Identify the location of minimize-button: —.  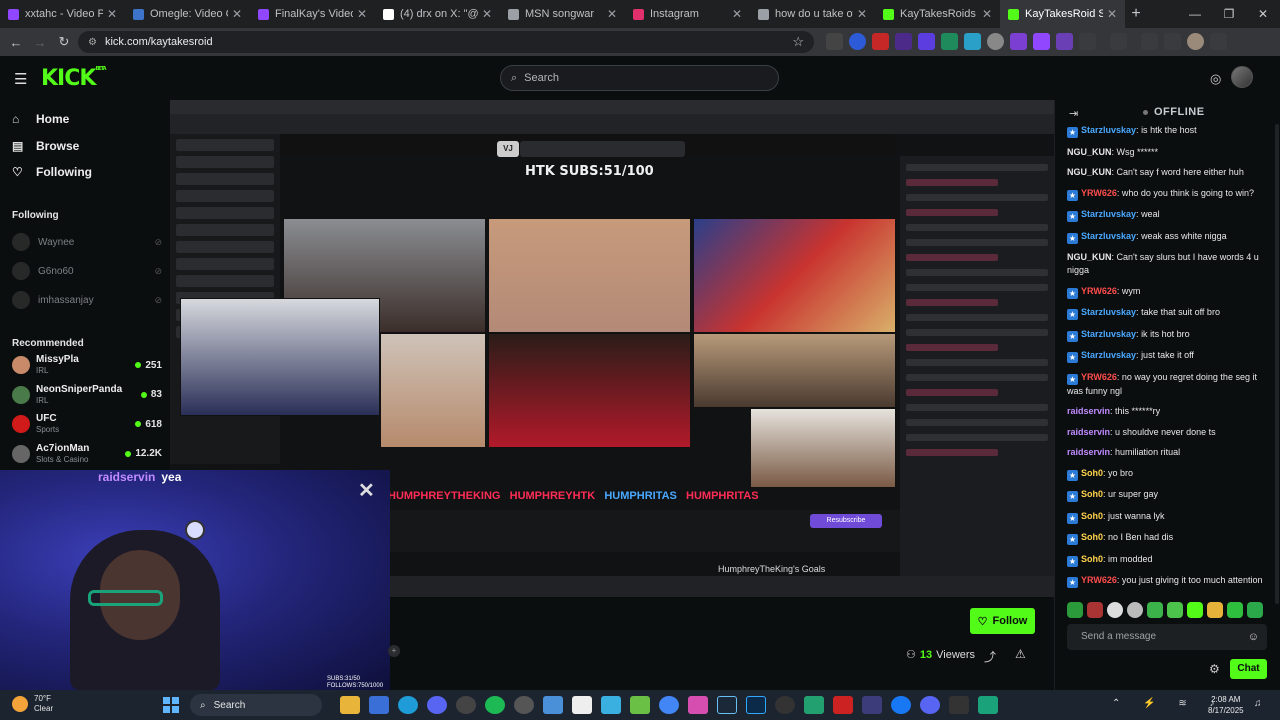
(1195, 14).